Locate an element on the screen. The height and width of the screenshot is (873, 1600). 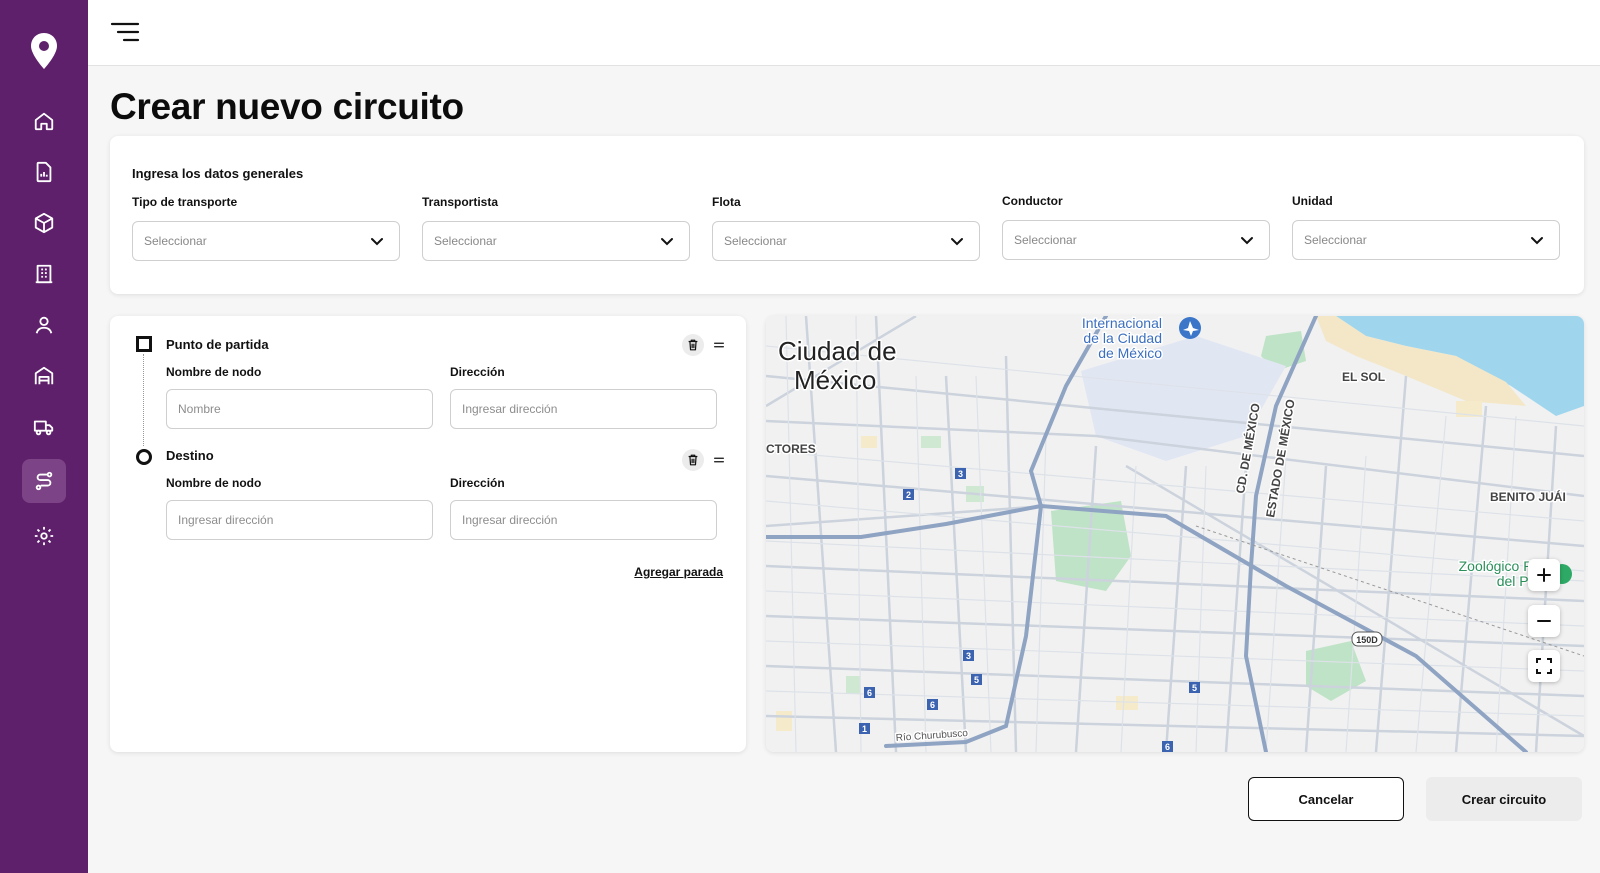
map-airport-label: de la Ciudad is located at coordinates (1122, 338).